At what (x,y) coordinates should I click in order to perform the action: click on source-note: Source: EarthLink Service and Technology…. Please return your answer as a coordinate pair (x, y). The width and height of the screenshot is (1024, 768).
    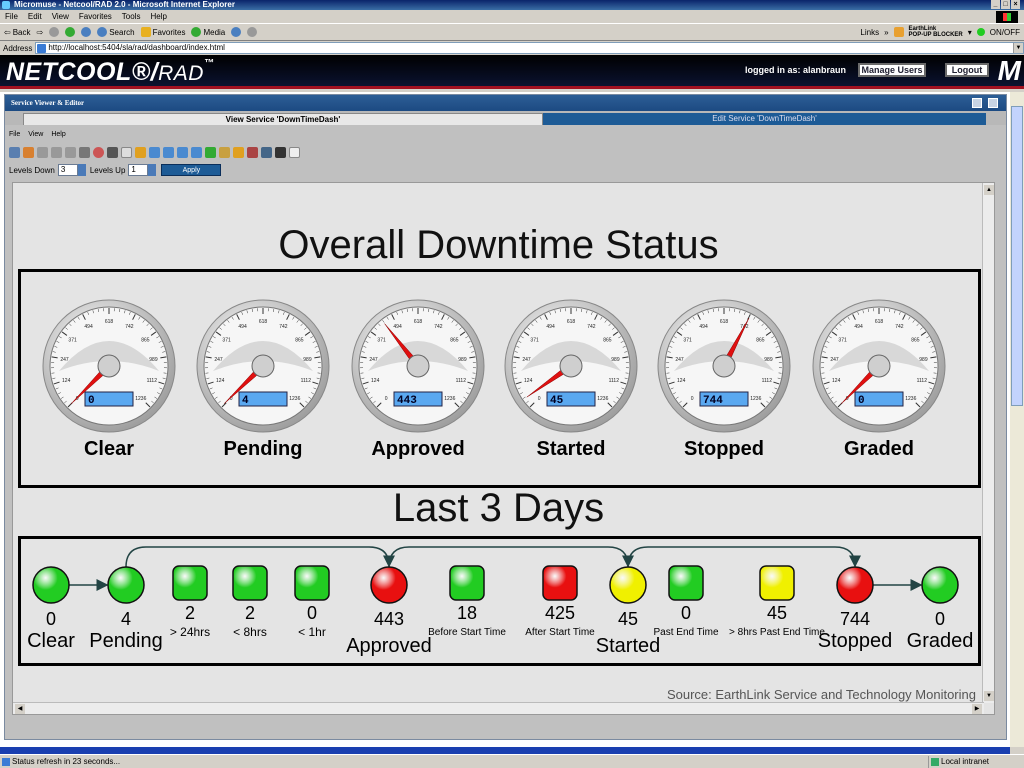
    Looking at the image, I should click on (821, 694).